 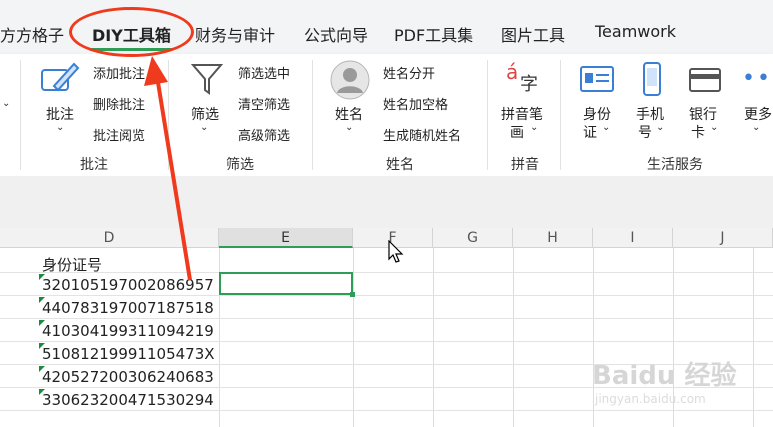 What do you see at coordinates (650, 399) in the screenshot?
I see `watermark-url: jingyan.baidu.com` at bounding box center [650, 399].